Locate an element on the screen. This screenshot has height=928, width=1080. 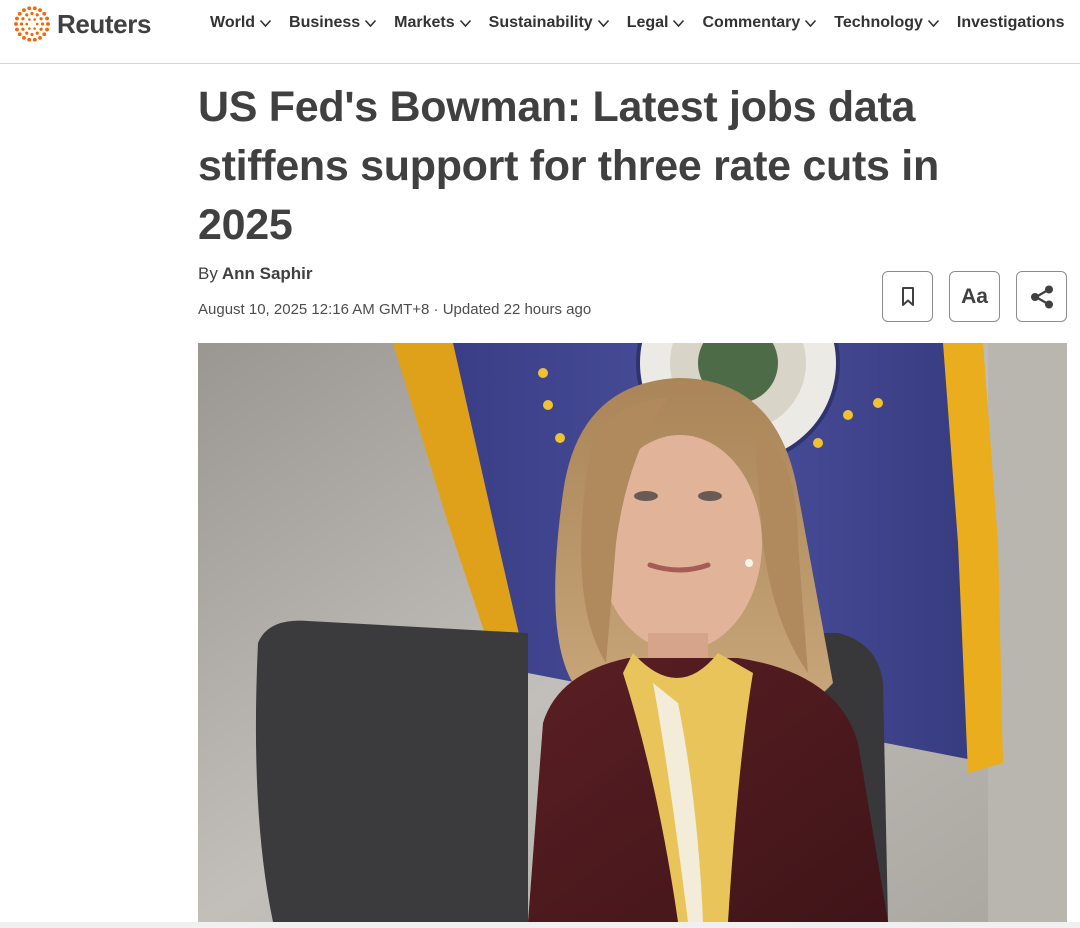
nav-item-investigations: Investigations is located at coordinates (1011, 23).